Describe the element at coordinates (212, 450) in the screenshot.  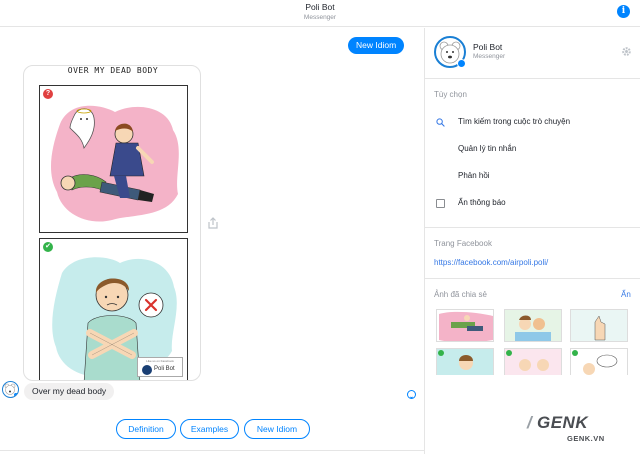
I see `composer-divider` at that location.